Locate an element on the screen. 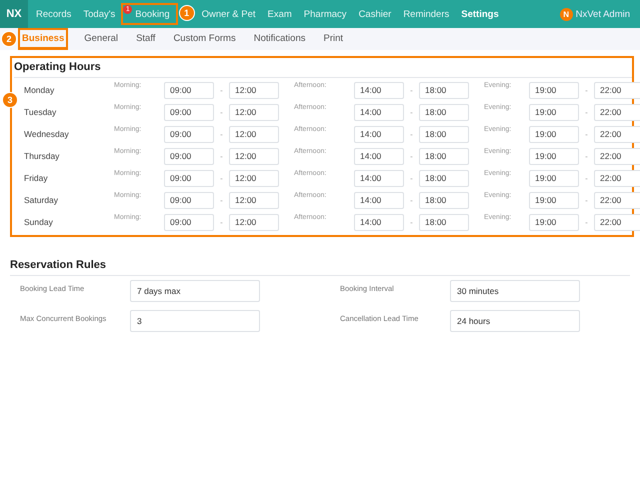 The width and height of the screenshot is (640, 500). sub-tab: Notifications is located at coordinates (280, 39).